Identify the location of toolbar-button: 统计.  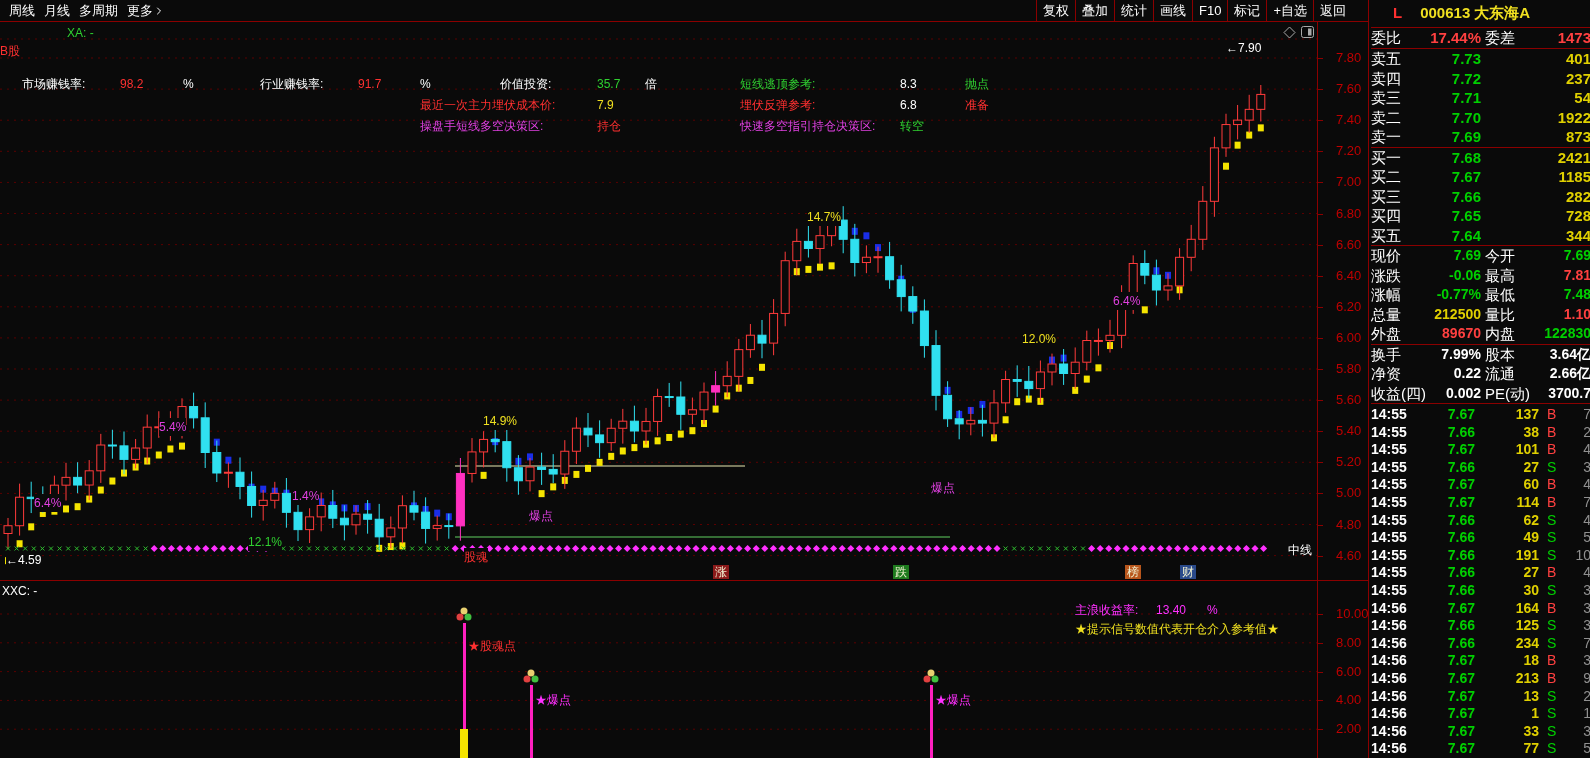
(1133, 10).